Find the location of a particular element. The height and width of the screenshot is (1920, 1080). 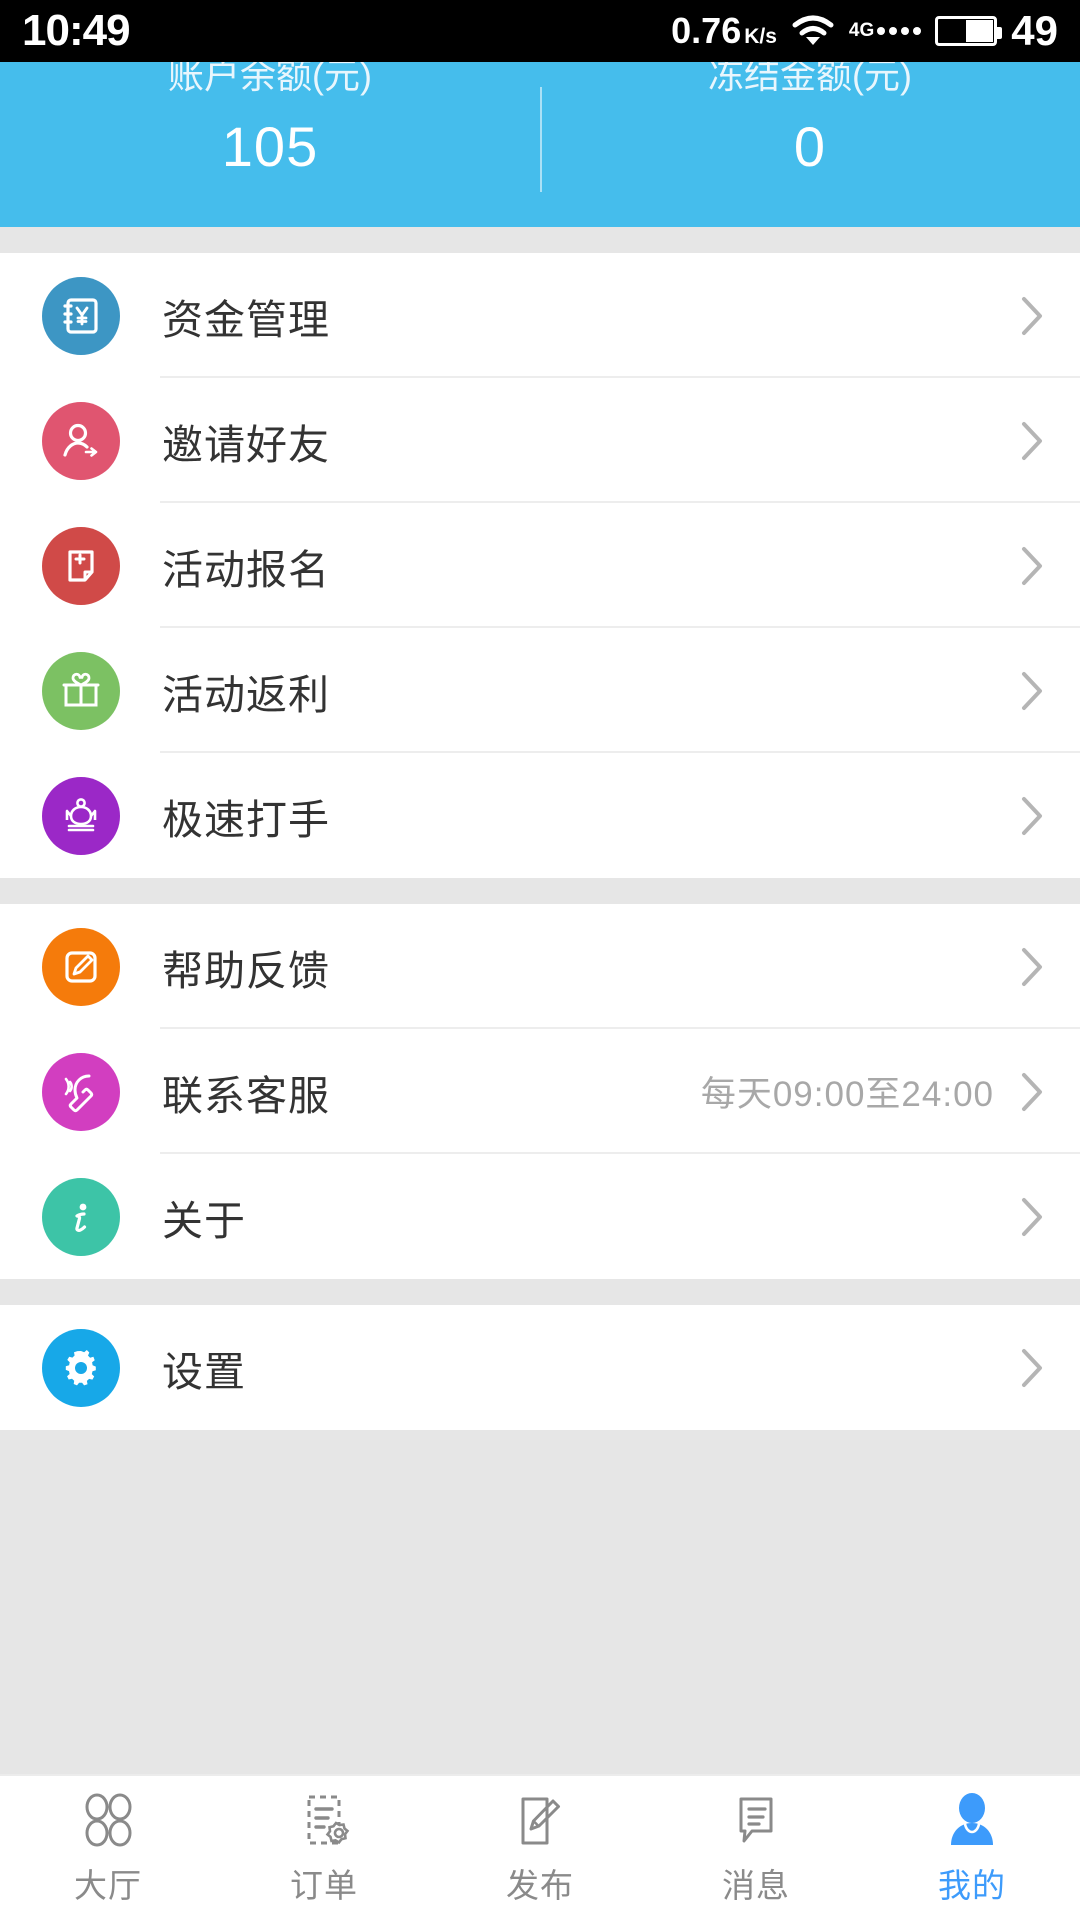

mobile-network-indicator: 4G is located at coordinates (885, 31).